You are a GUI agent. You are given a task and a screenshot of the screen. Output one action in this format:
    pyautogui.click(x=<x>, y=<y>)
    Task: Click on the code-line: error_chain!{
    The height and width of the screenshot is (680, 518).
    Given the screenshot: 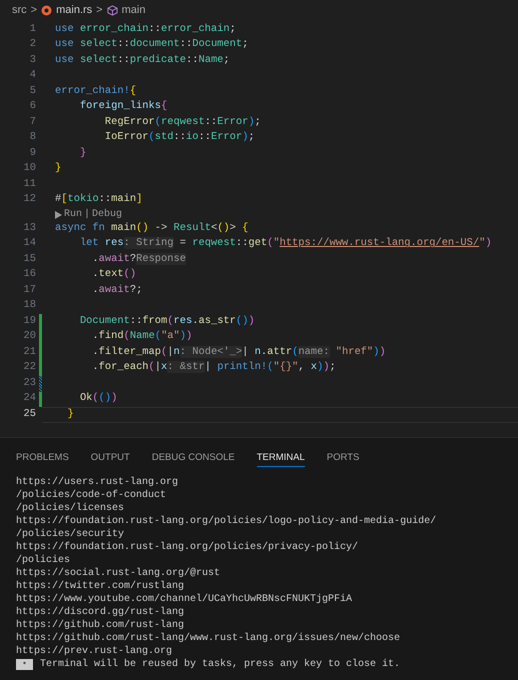 What is the action you would take?
    pyautogui.click(x=95, y=91)
    